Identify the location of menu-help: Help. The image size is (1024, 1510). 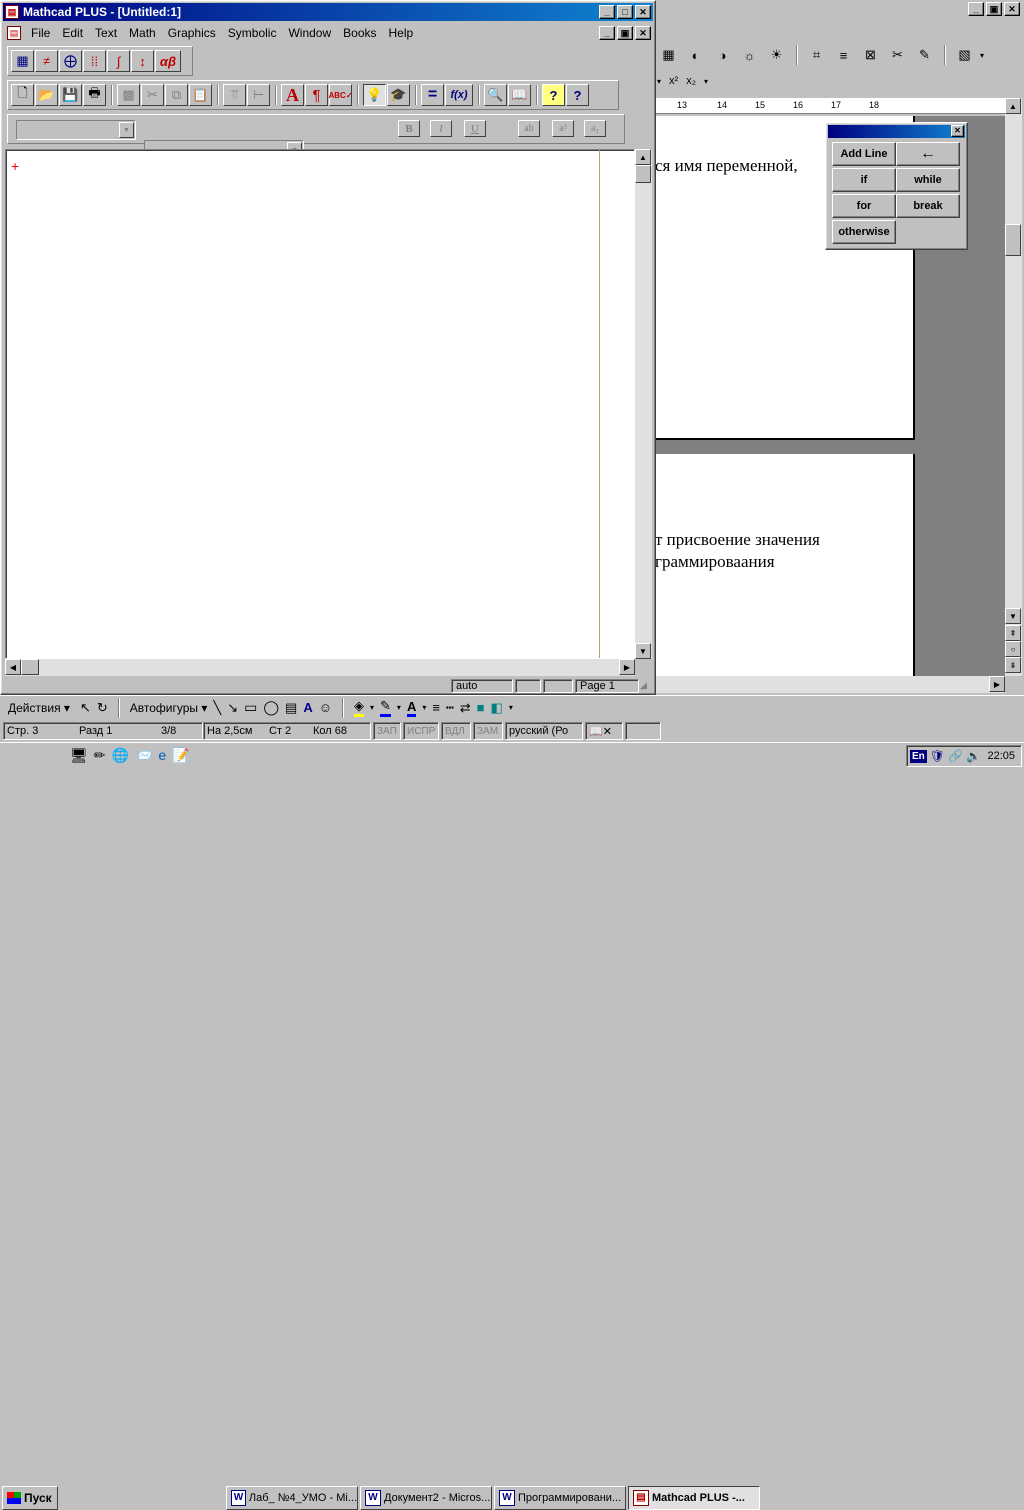
(401, 33).